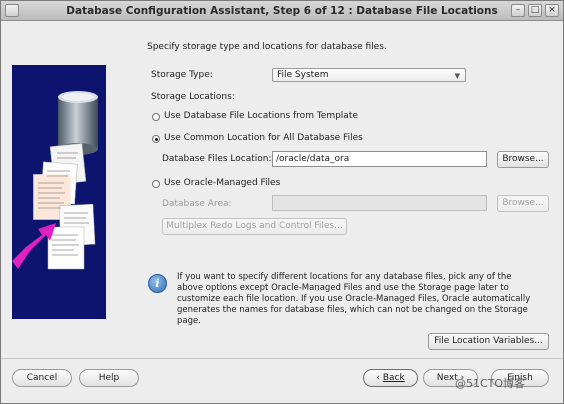  What do you see at coordinates (193, 97) in the screenshot?
I see `storage-locations-label: Storage Locations:` at bounding box center [193, 97].